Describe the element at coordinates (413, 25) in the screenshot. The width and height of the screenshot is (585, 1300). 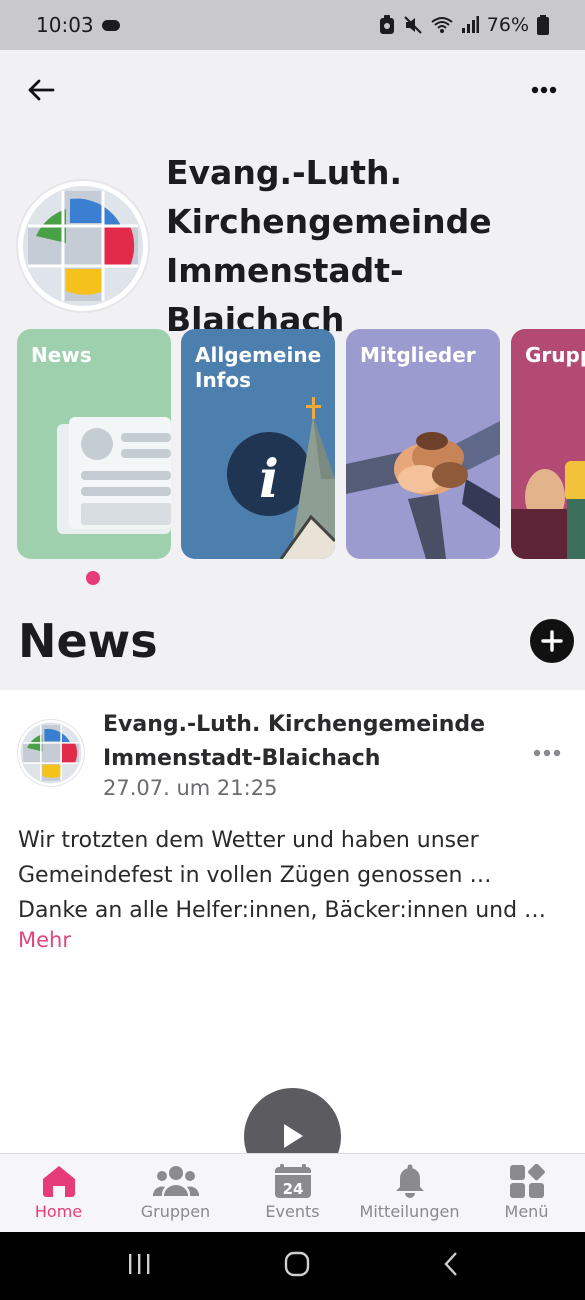
I see `mute-icon` at that location.